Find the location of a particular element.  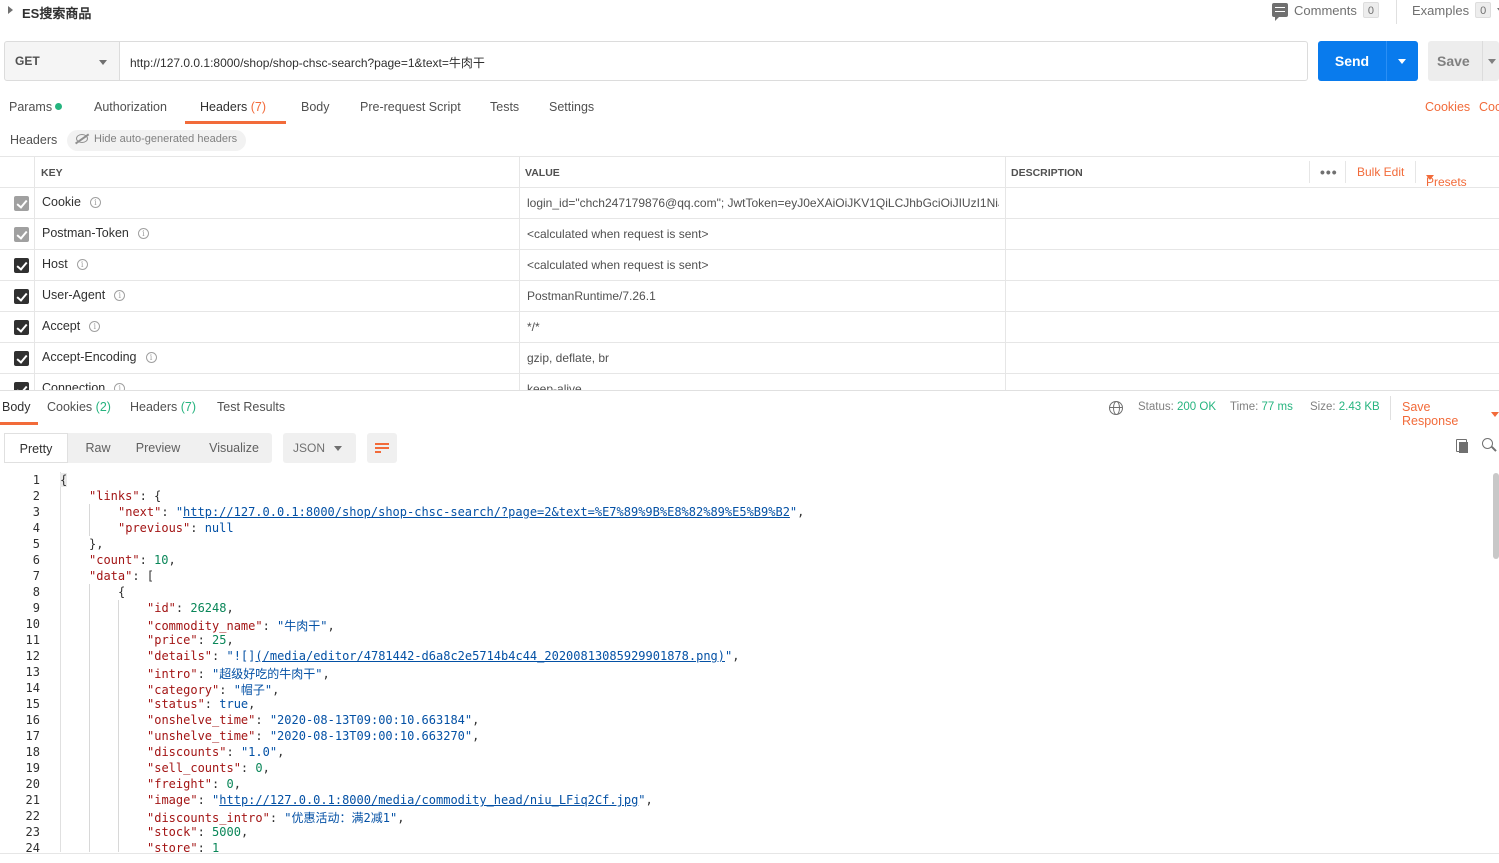

tab-headers-label: Headers is located at coordinates (224, 107).